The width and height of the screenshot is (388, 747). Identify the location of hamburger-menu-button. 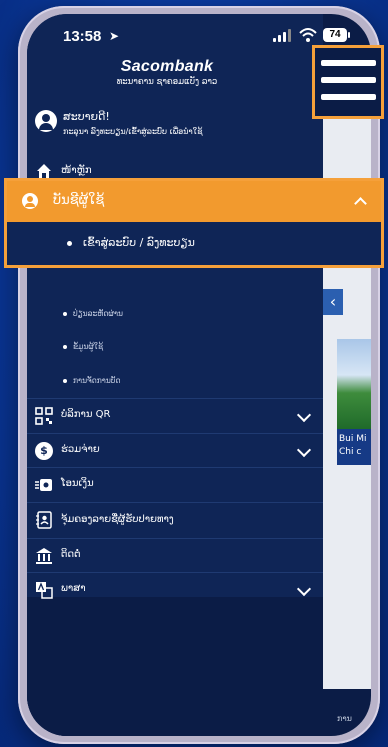
(348, 82).